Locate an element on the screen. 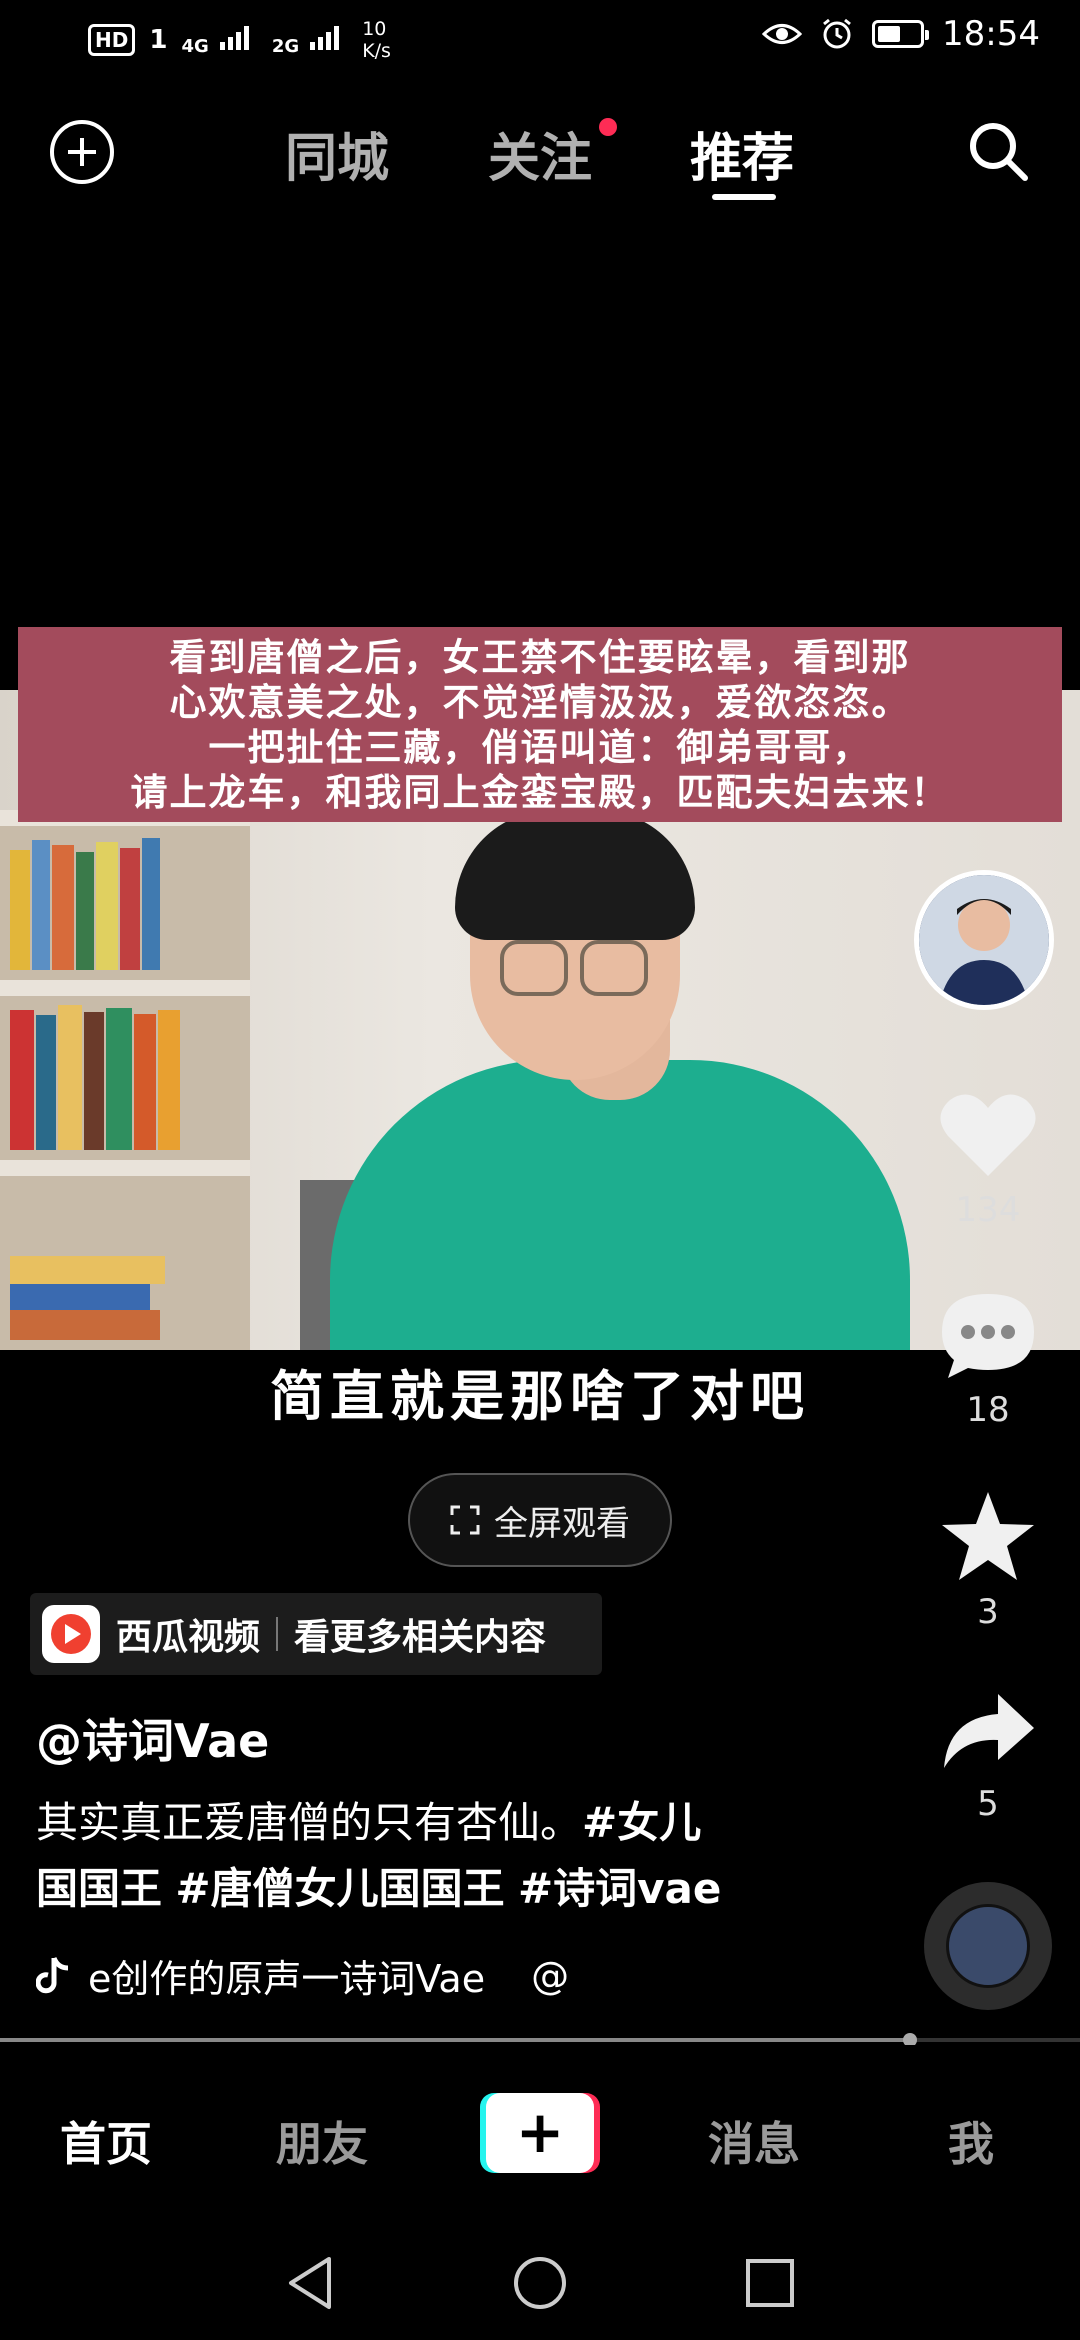 This screenshot has width=1080, height=2340. search-icon is located at coordinates (999, 152).